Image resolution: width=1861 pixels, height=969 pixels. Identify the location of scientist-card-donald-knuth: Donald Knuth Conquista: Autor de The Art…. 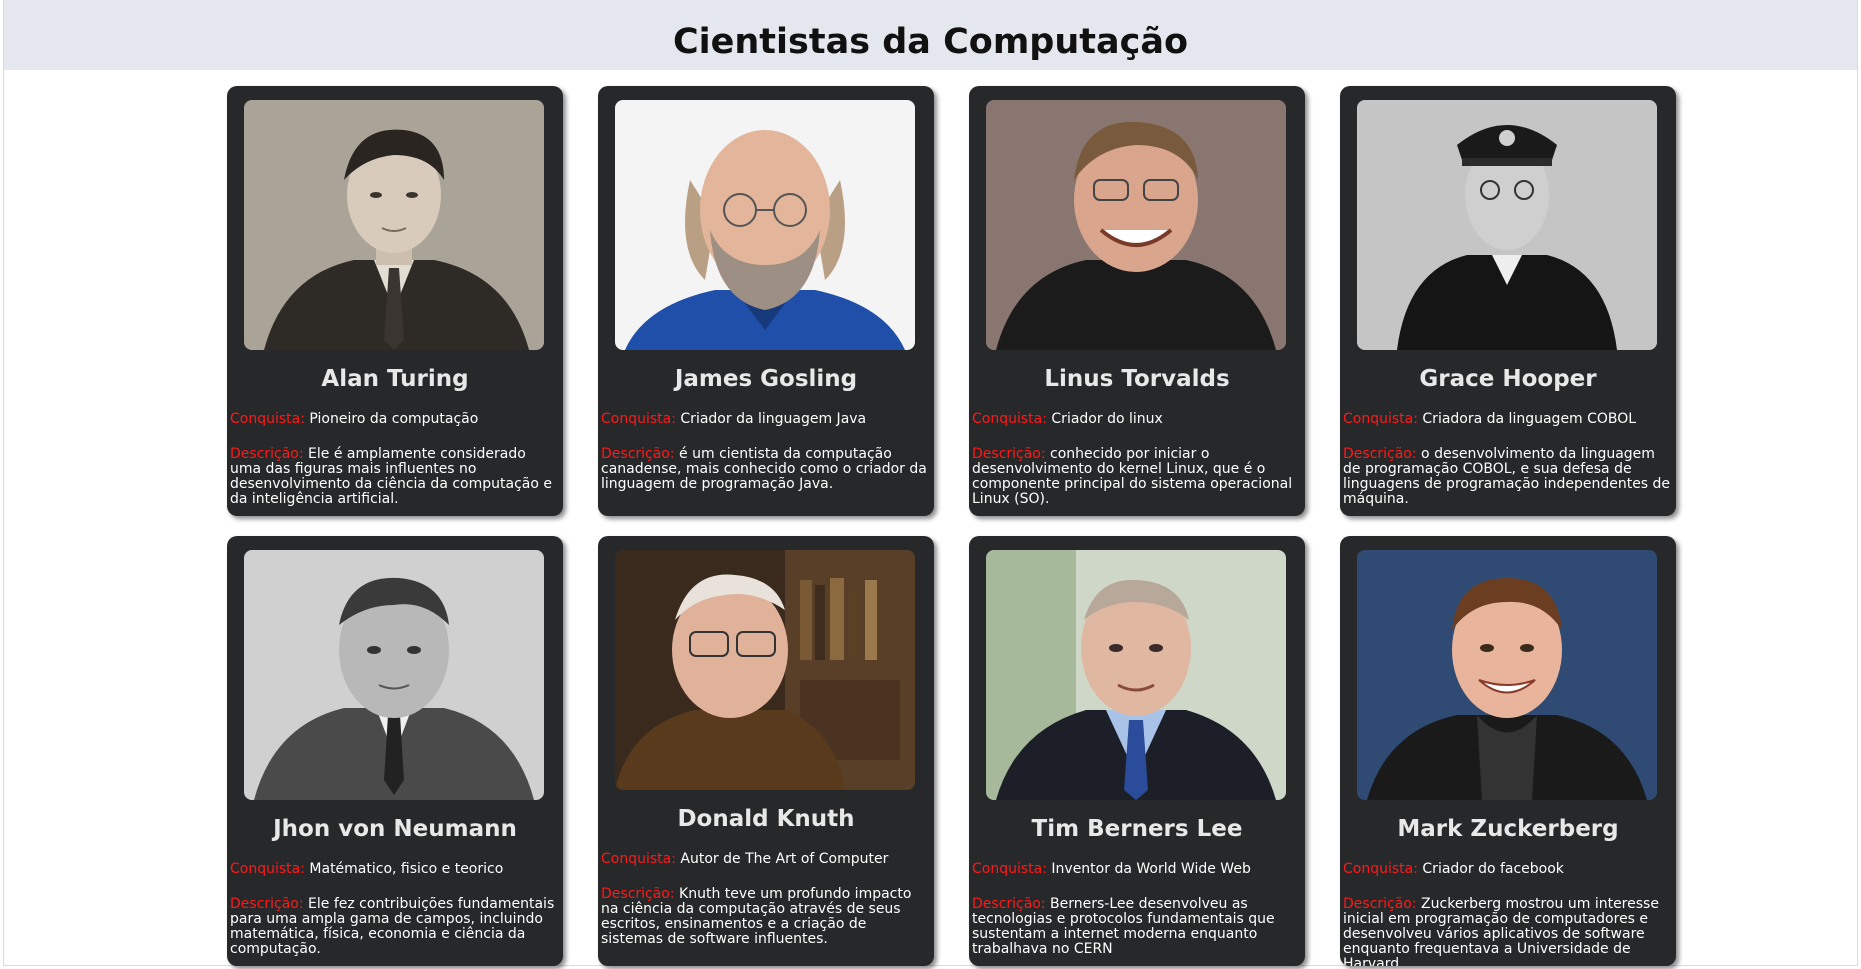
(766, 751).